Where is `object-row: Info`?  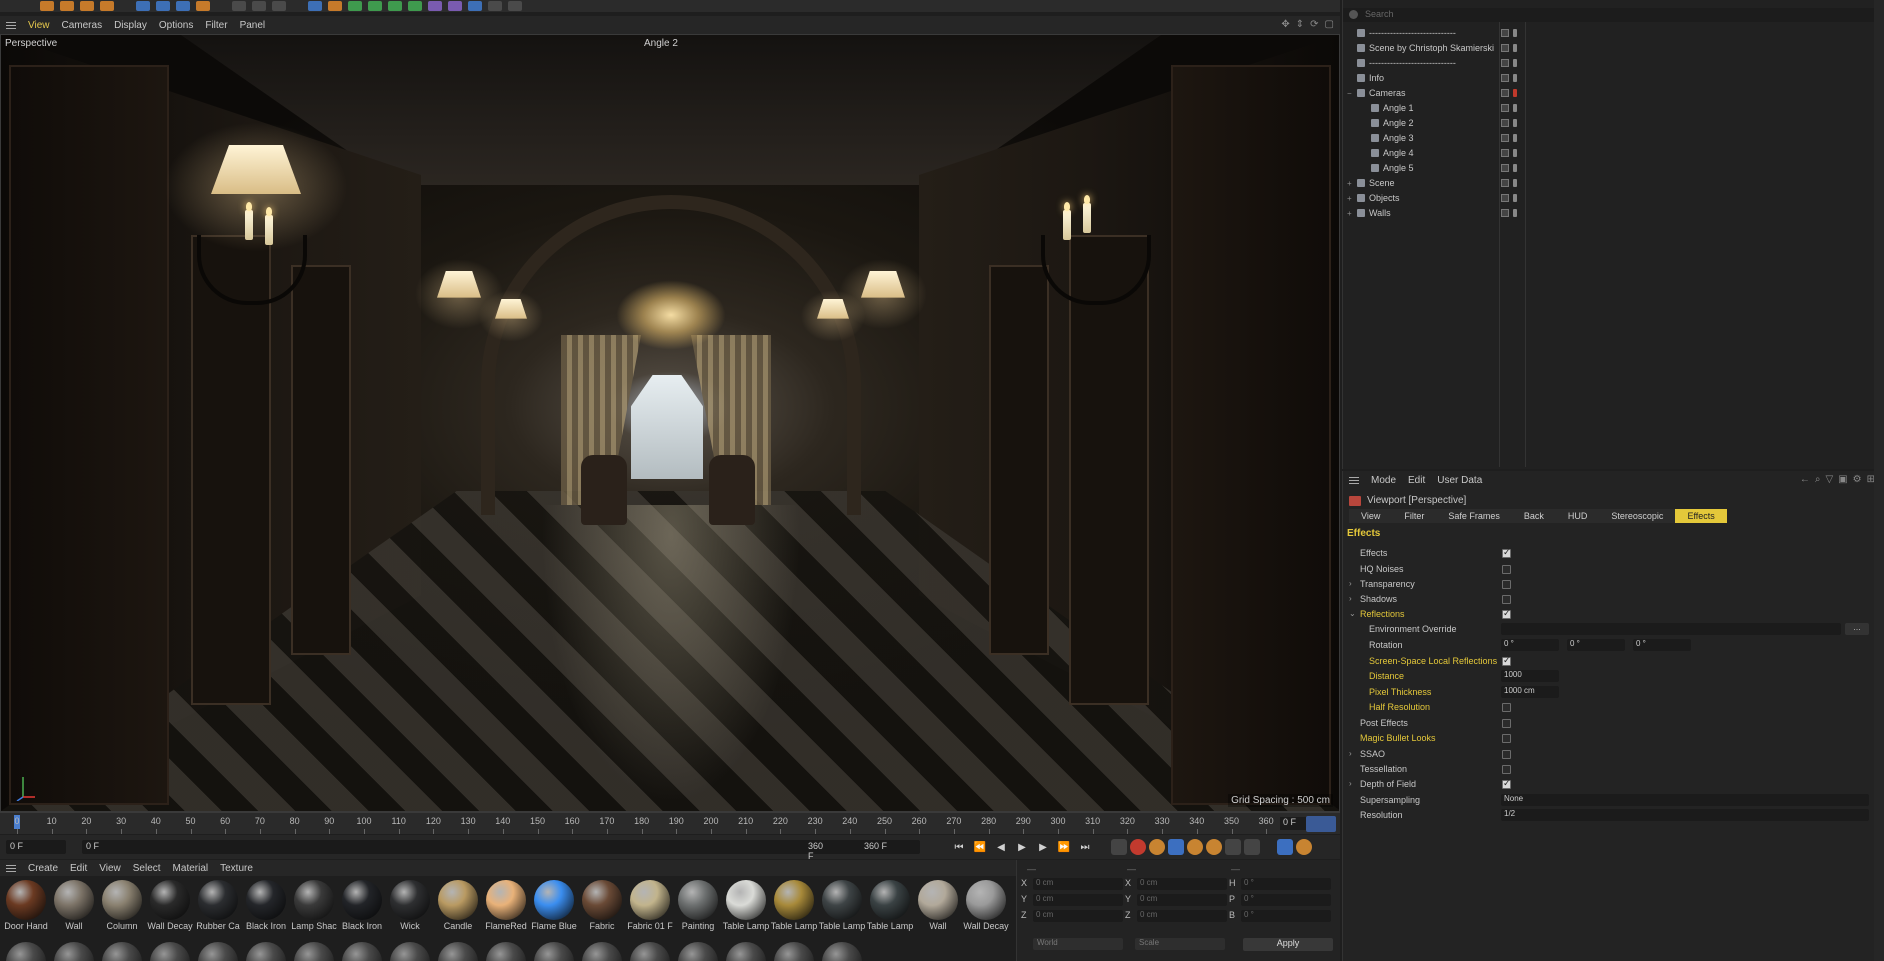
object-row: Info is located at coordinates (1613, 78).